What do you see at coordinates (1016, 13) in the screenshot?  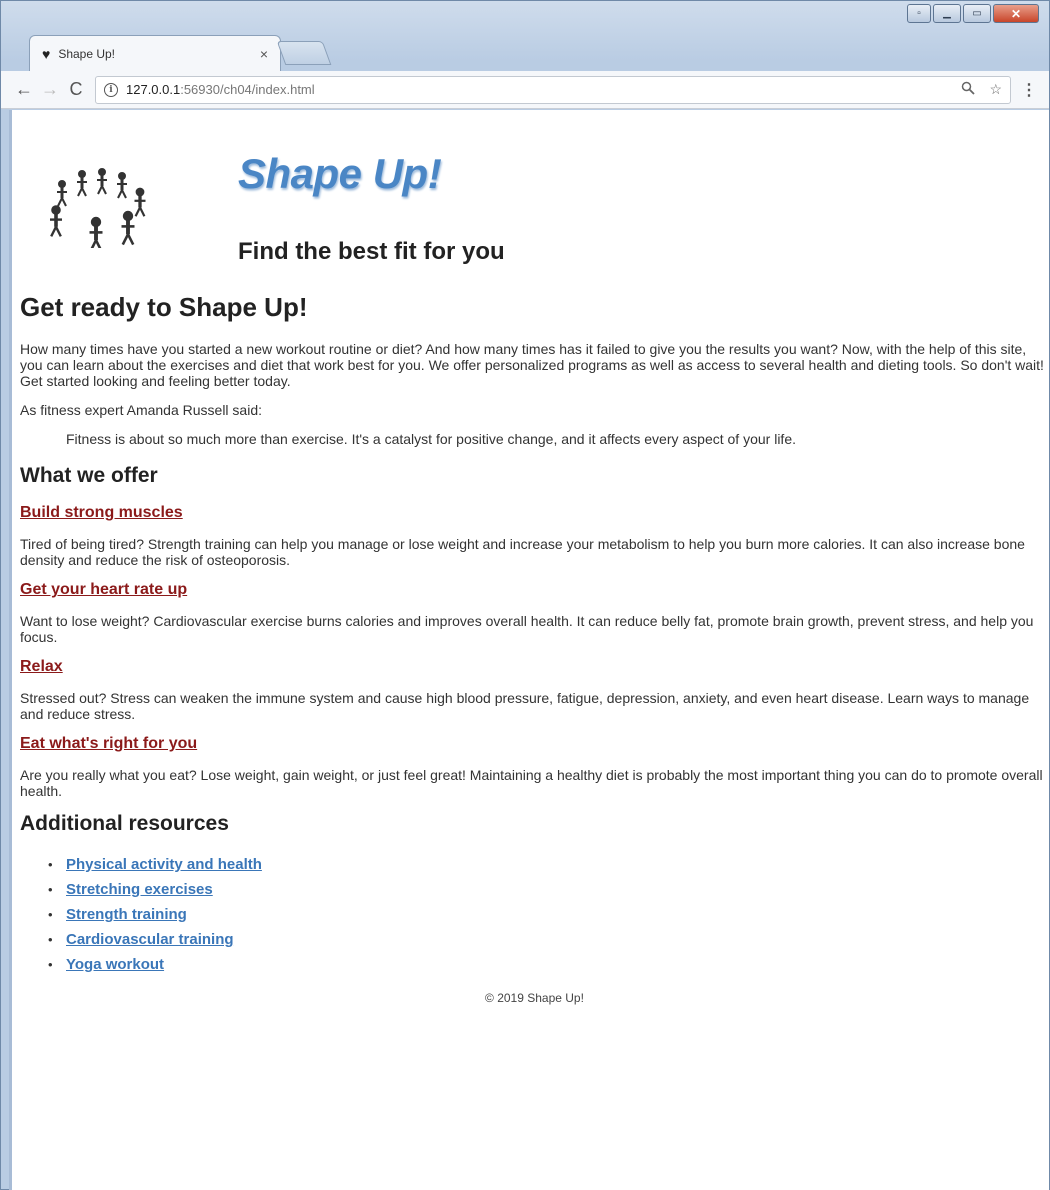 I see `close-window-button: ✕` at bounding box center [1016, 13].